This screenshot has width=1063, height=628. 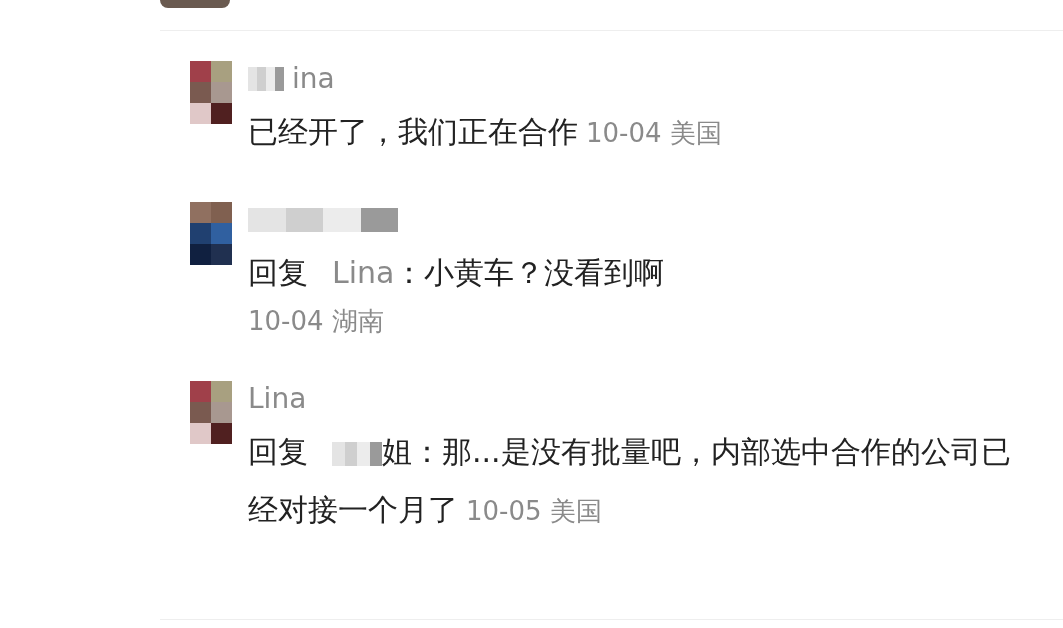 I want to click on comment-meta: 10-04 湖南, so click(x=316, y=321).